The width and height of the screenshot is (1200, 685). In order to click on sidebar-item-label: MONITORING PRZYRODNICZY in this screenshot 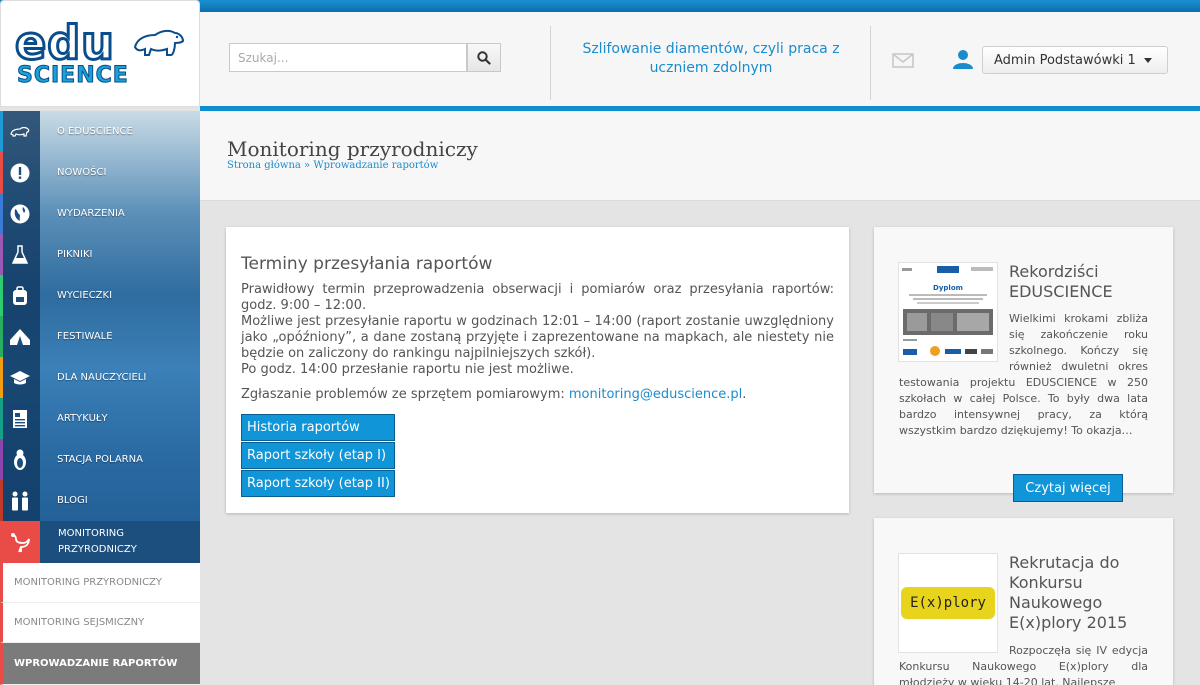, I will do `click(97, 541)`.